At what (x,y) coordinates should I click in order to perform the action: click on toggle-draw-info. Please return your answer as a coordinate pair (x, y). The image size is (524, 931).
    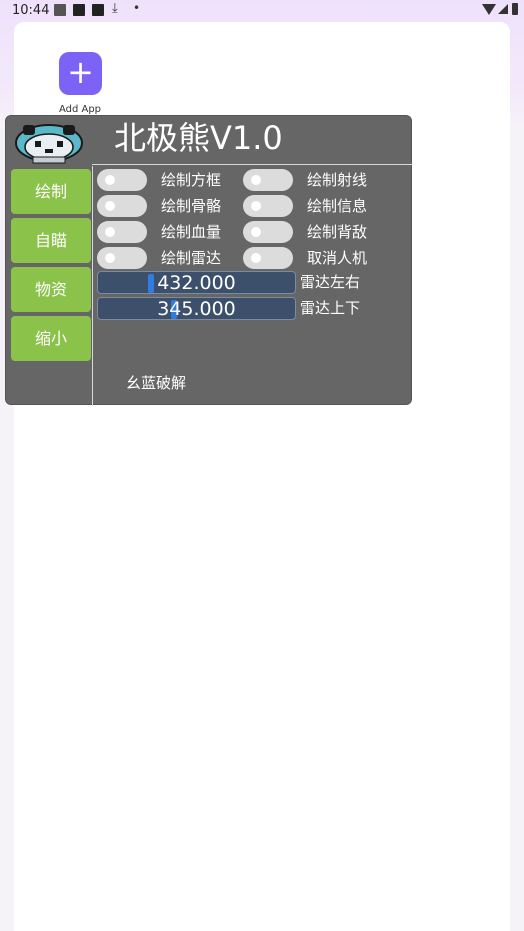
    Looking at the image, I should click on (268, 206).